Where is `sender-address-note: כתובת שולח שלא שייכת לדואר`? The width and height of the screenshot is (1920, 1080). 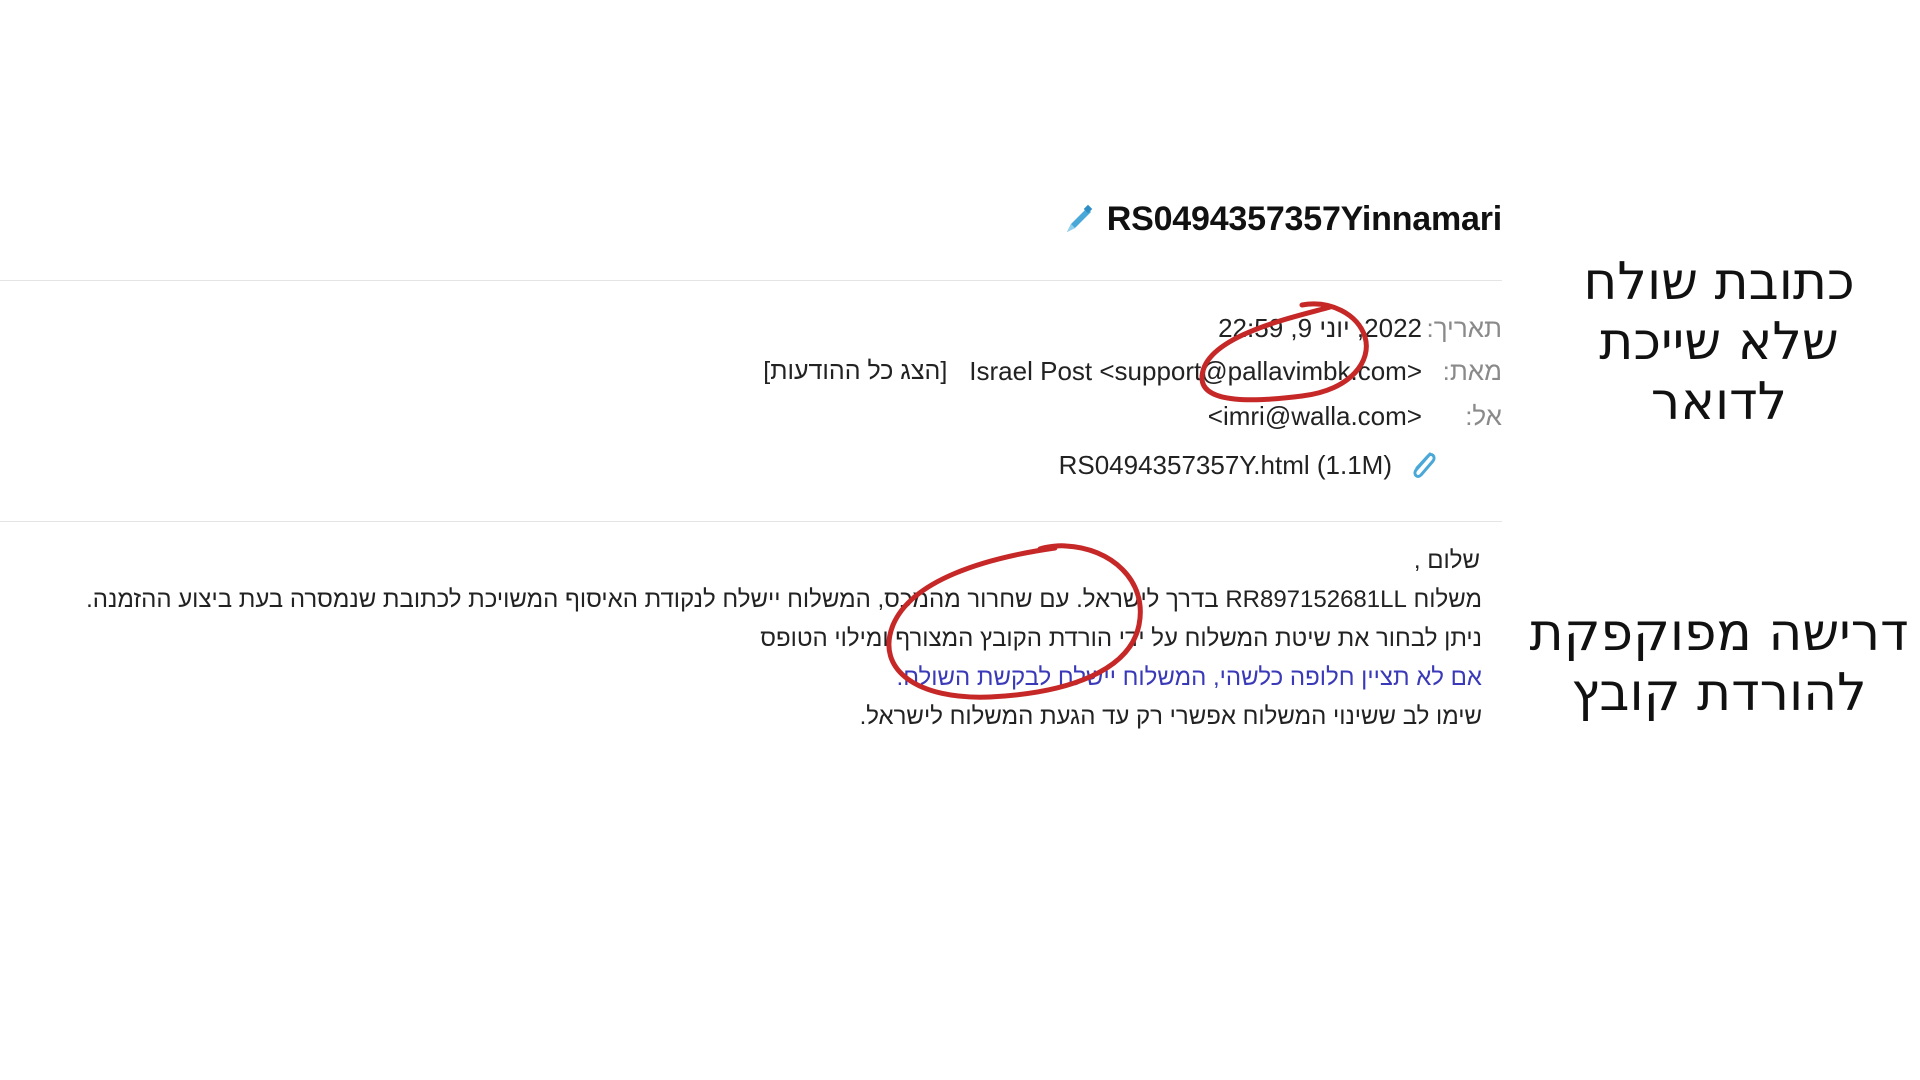
sender-address-note: כתובת שולח שלא שייכת לדואר is located at coordinates (1719, 342).